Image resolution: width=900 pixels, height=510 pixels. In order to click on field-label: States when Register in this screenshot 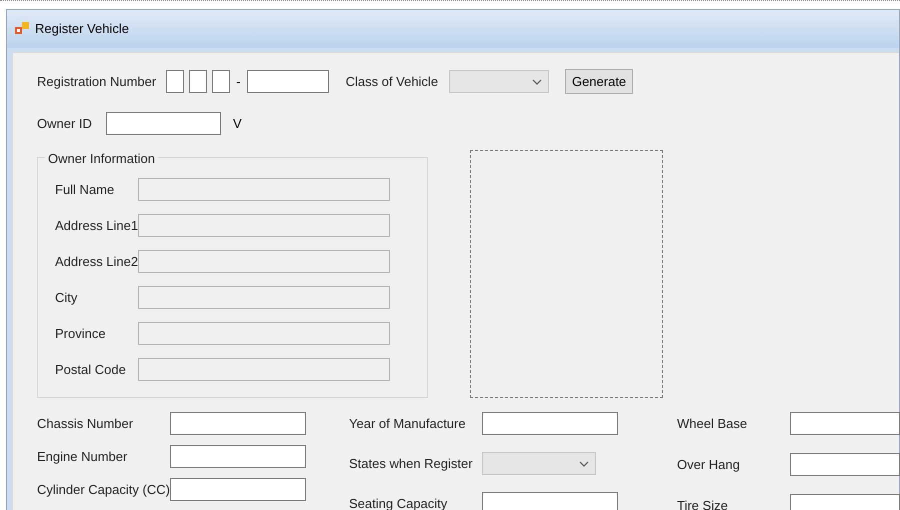, I will do `click(411, 463)`.